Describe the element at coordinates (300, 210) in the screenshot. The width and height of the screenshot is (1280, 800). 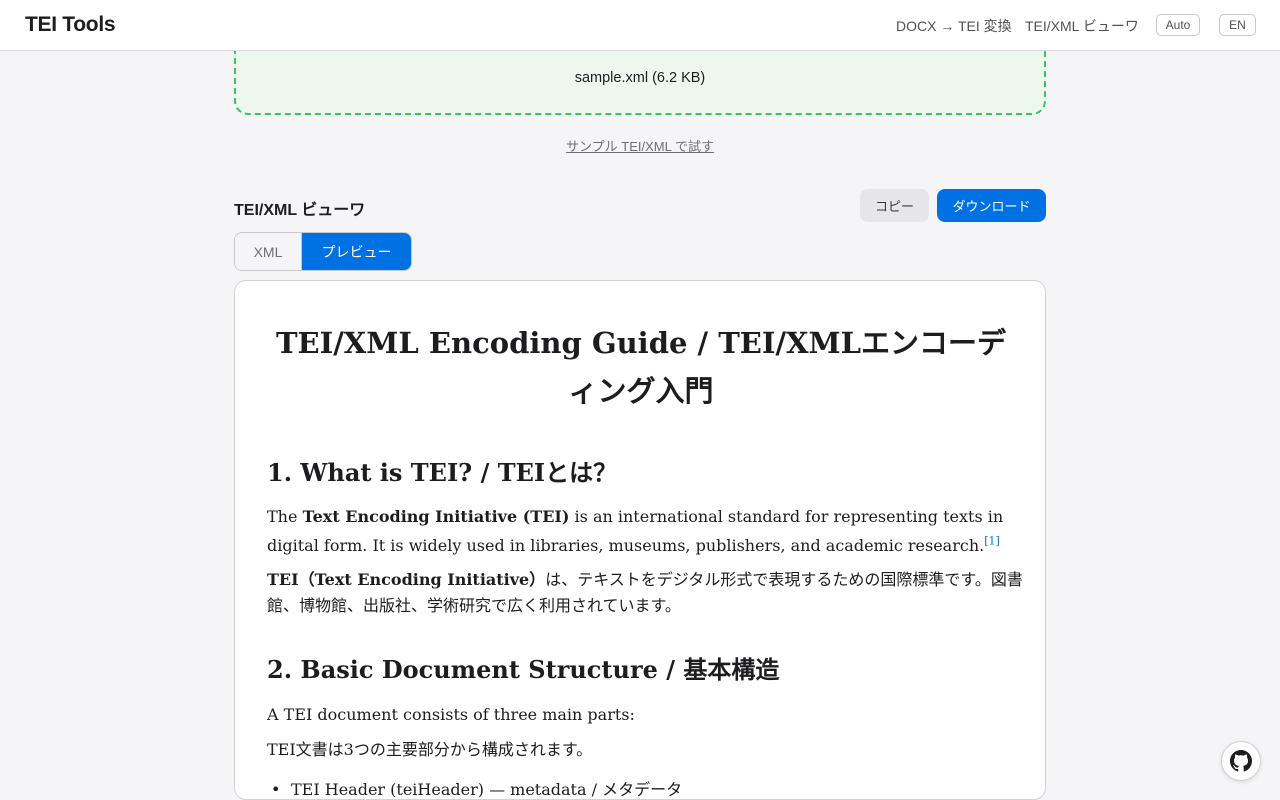
I see `viewer-section-title: TEI/XML ビューワ` at that location.